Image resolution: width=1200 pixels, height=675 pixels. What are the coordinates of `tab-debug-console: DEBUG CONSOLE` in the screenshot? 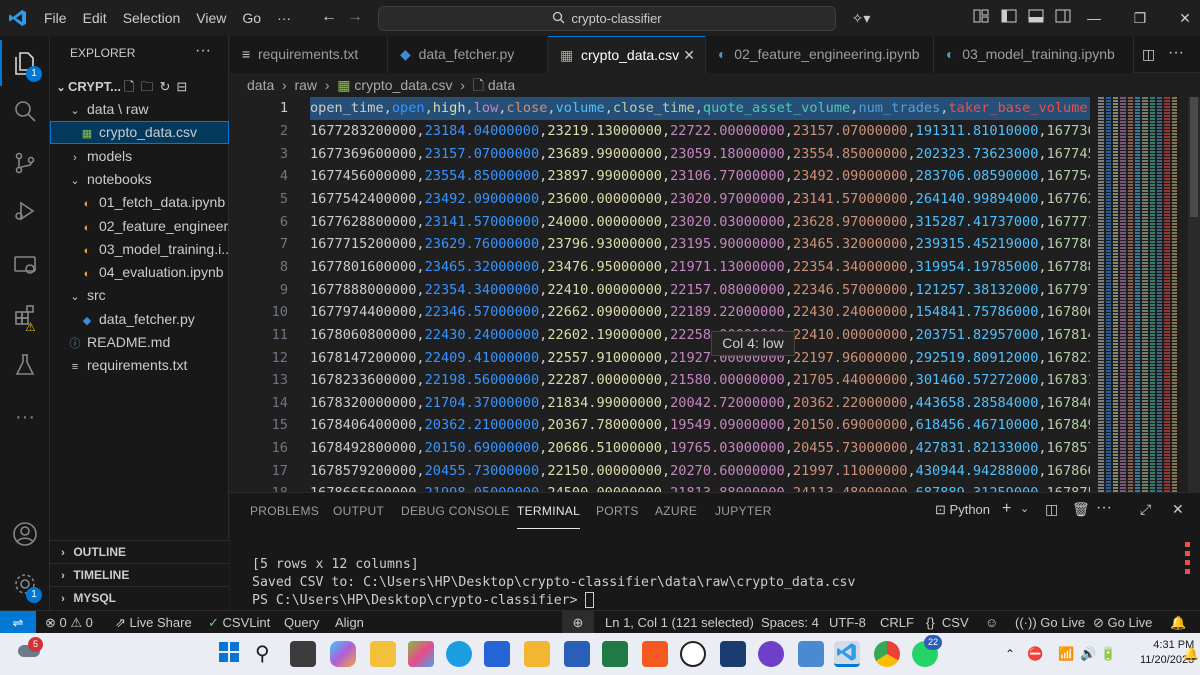 It's located at (455, 511).